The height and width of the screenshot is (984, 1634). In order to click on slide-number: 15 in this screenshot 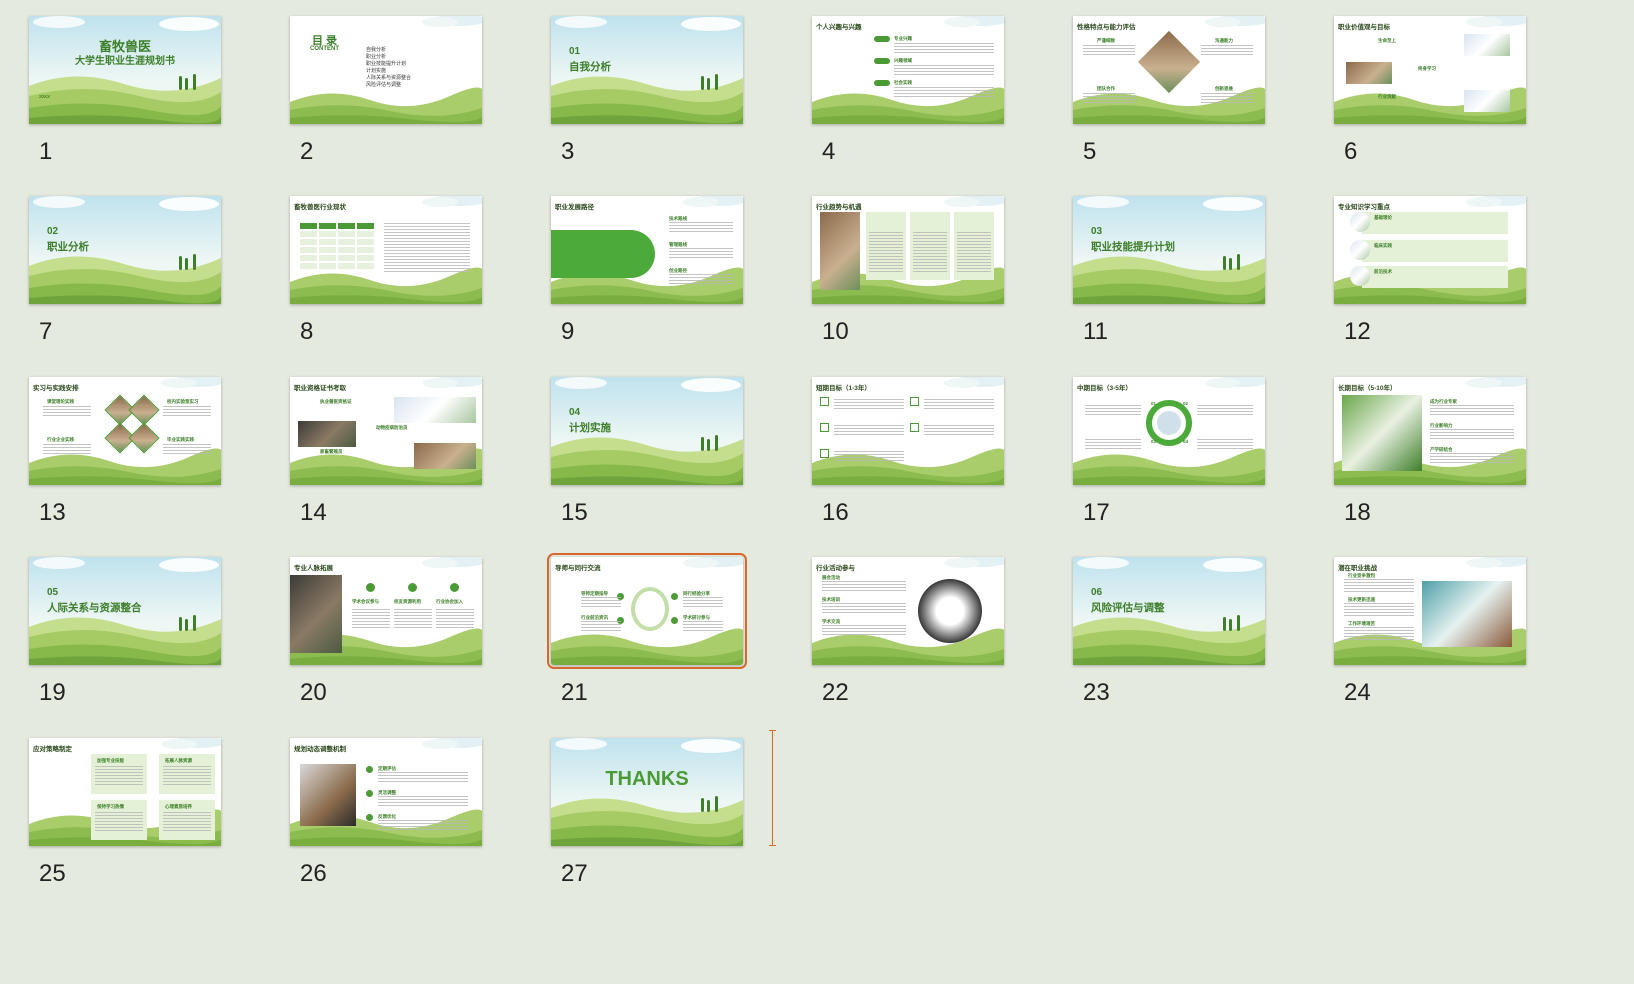, I will do `click(574, 512)`.